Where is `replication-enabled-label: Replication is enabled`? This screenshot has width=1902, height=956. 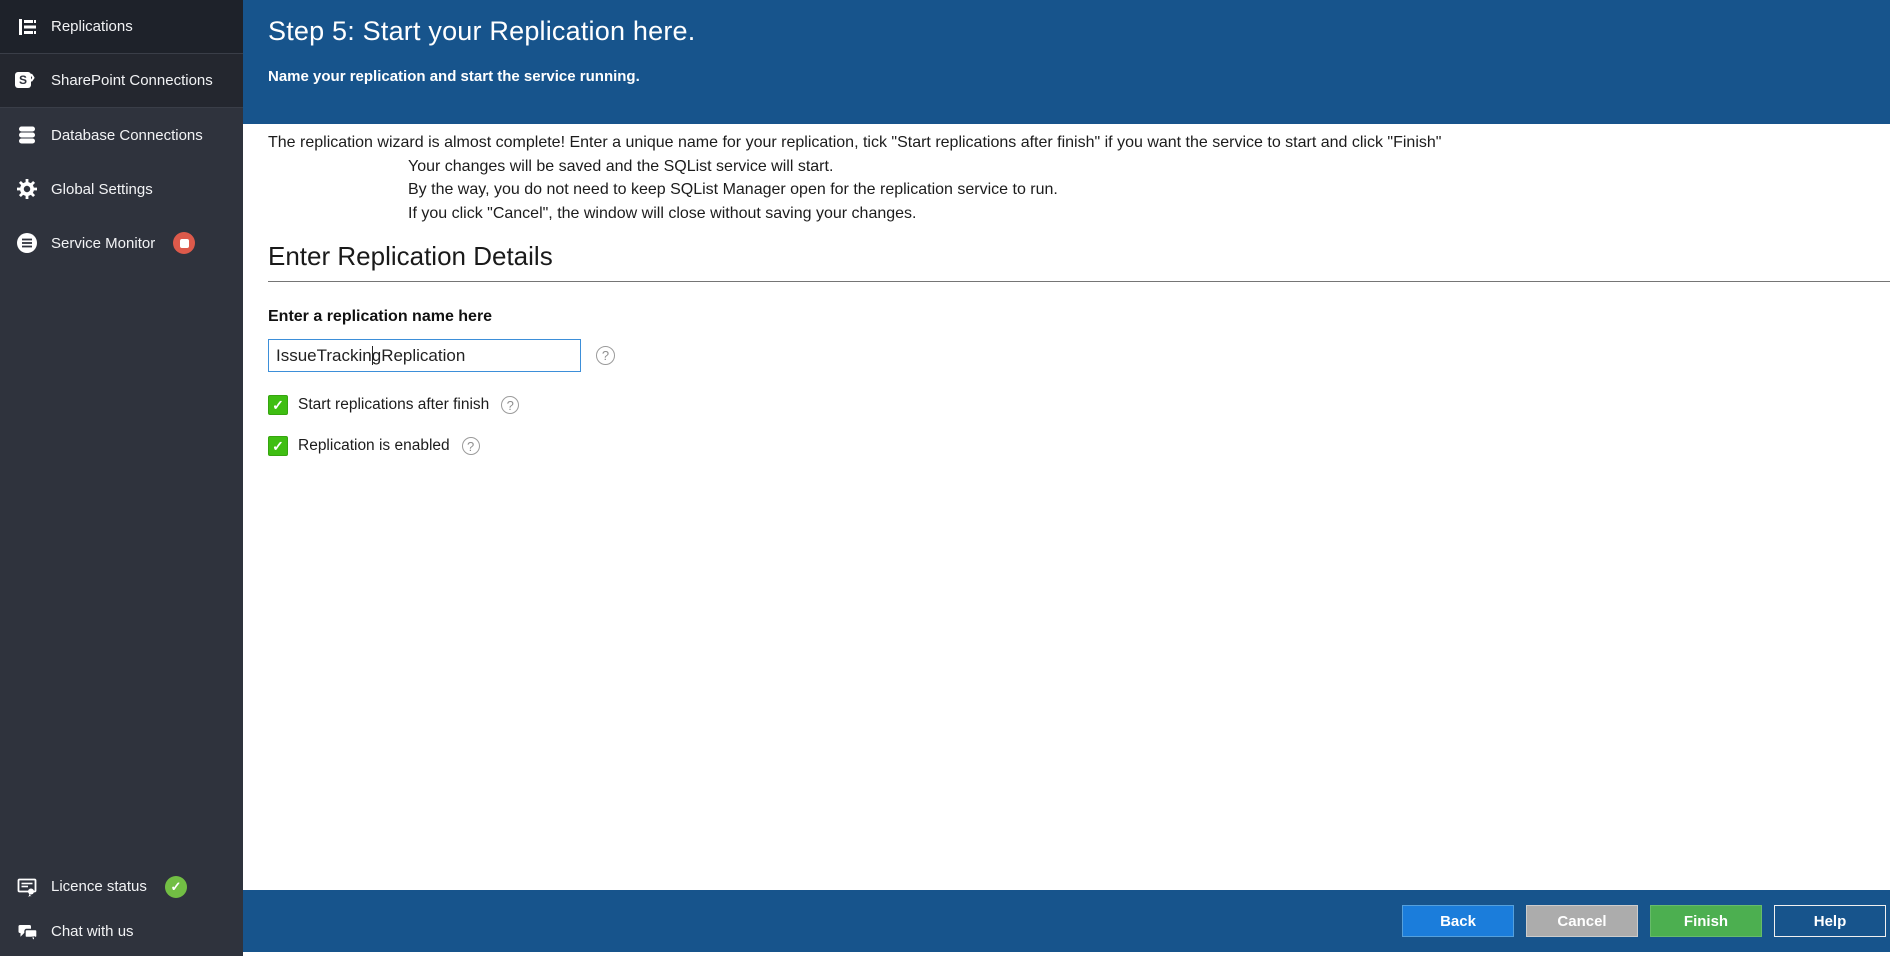
replication-enabled-label: Replication is enabled is located at coordinates (374, 445).